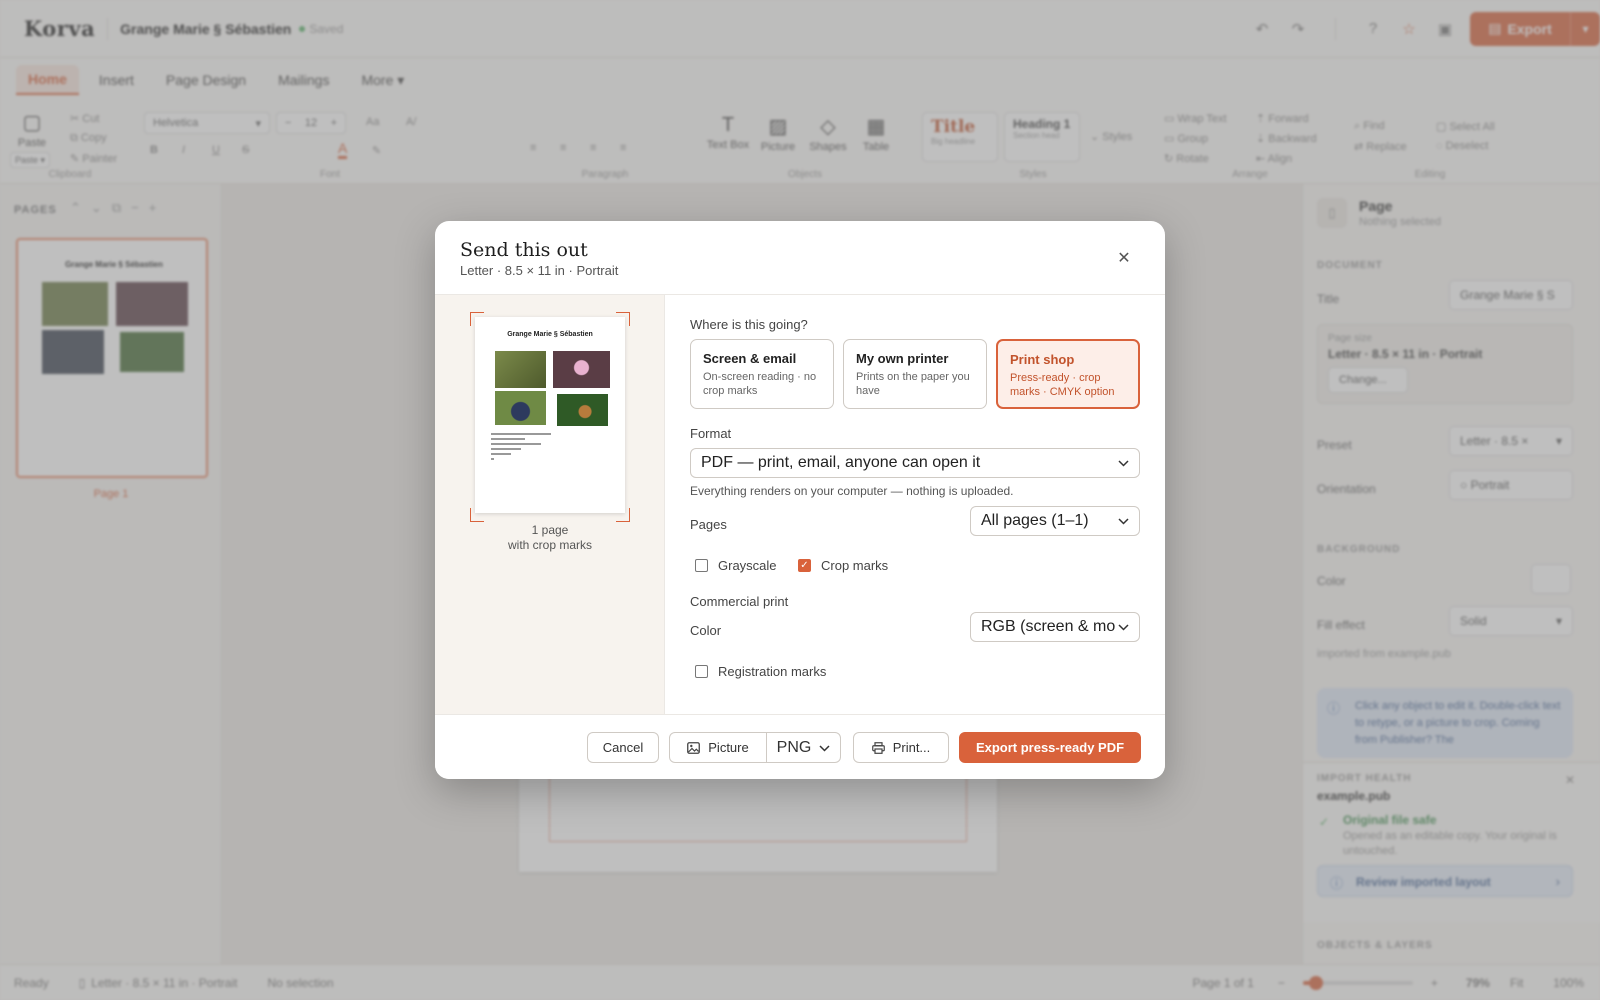  Describe the element at coordinates (711, 433) in the screenshot. I see `format-label: Format` at that location.